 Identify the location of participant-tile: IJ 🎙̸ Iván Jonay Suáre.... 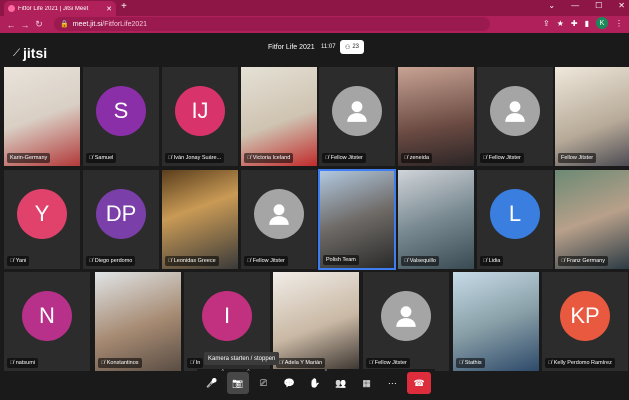
(200, 116).